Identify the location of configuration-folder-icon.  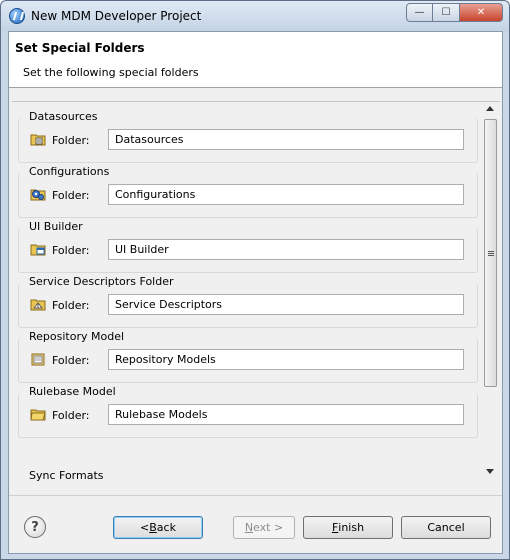
(38, 194).